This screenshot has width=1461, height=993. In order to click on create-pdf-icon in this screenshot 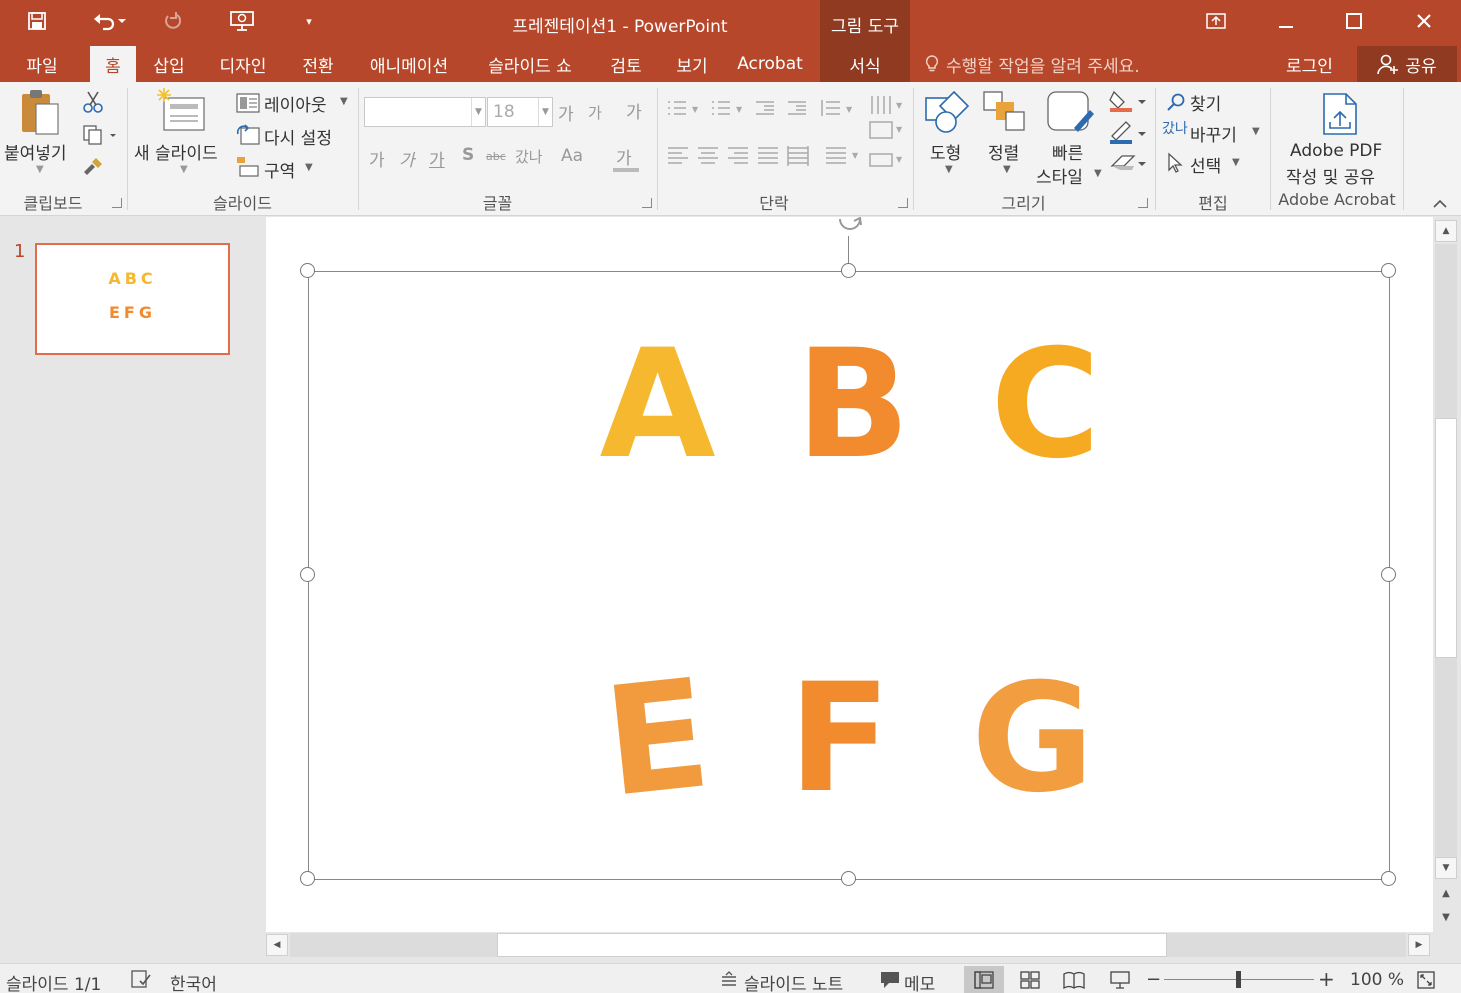, I will do `click(1340, 116)`.